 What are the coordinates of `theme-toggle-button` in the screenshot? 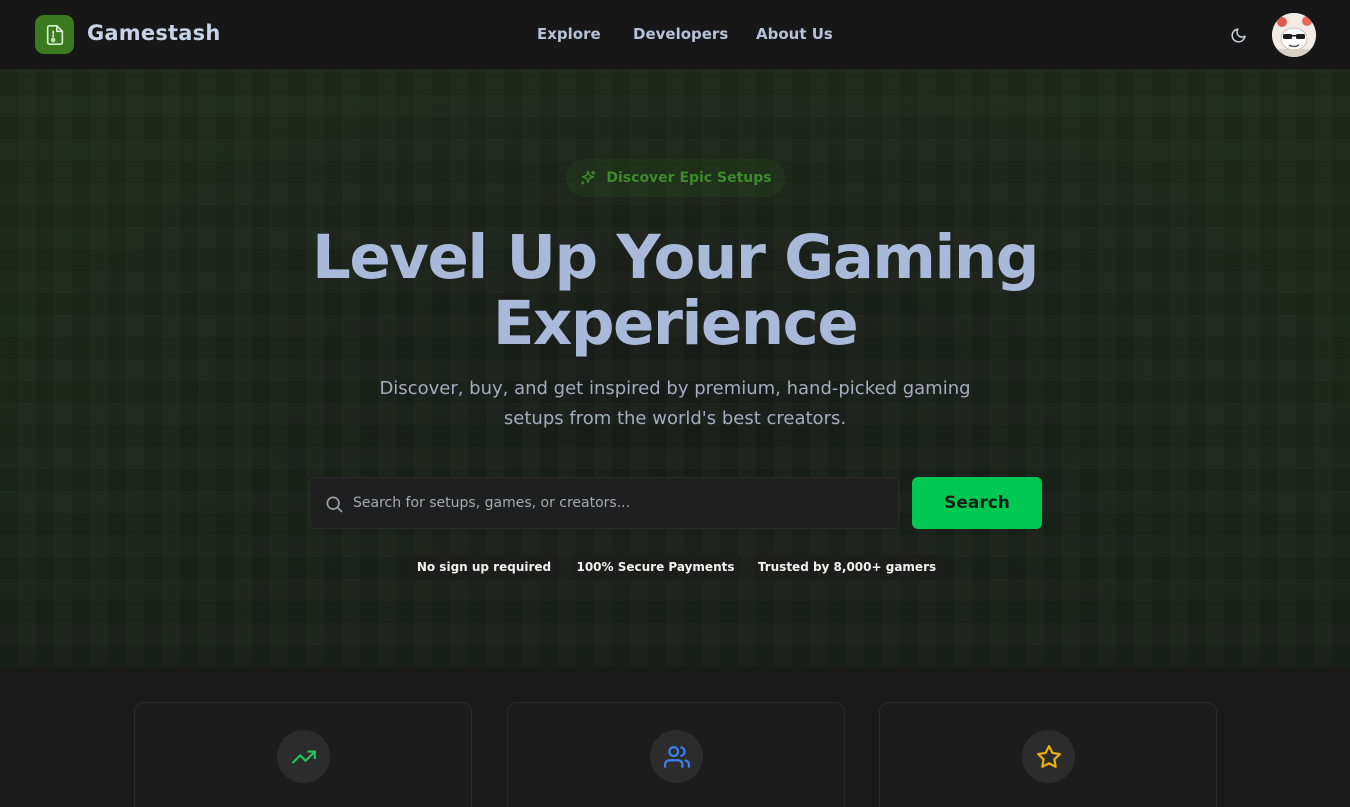 It's located at (1238, 35).